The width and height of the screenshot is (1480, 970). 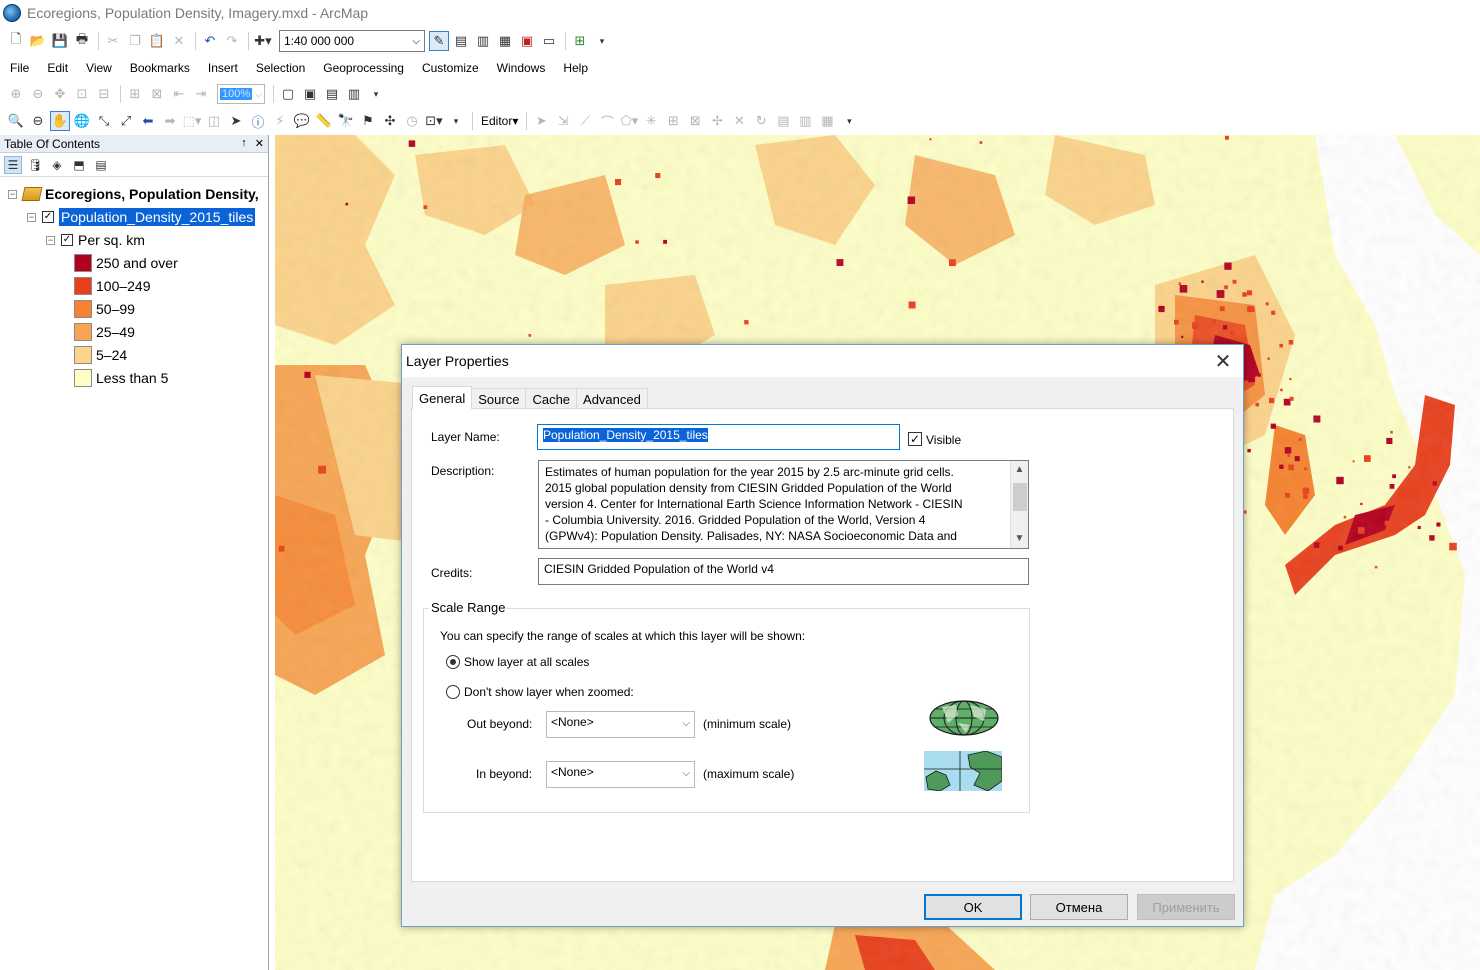 What do you see at coordinates (580, 41) in the screenshot?
I see `model-builder-icon: ⊞` at bounding box center [580, 41].